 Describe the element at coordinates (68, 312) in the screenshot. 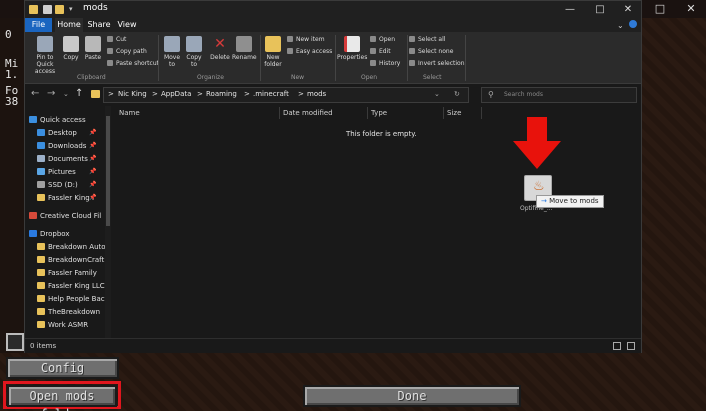

I see `nav-item-thebreakdown: TheBreakdown` at that location.